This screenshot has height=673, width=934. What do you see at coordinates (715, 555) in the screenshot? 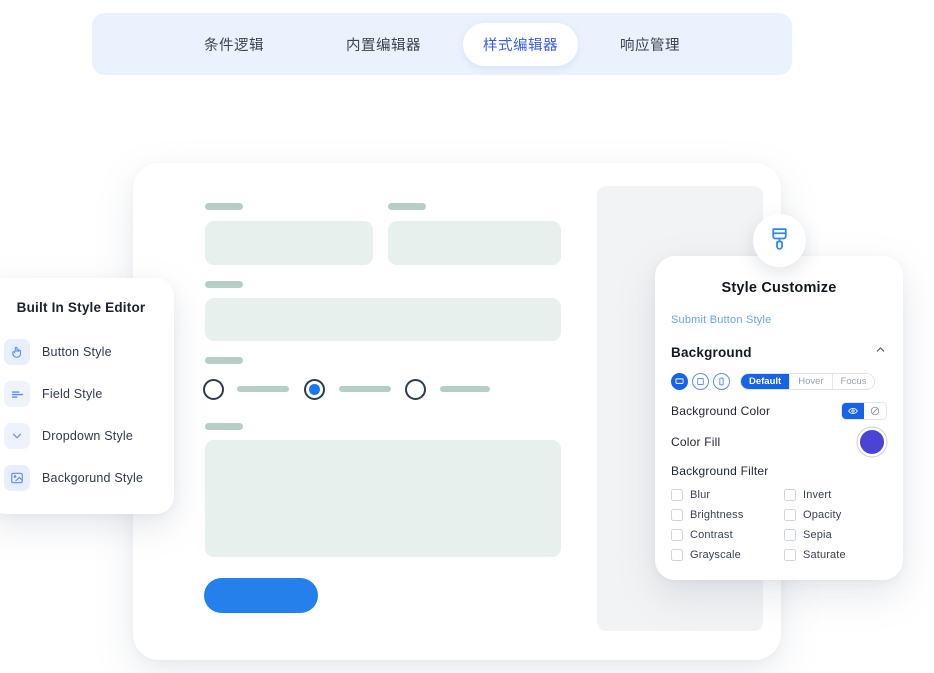
I see `filter-option-label: Grayscale` at bounding box center [715, 555].